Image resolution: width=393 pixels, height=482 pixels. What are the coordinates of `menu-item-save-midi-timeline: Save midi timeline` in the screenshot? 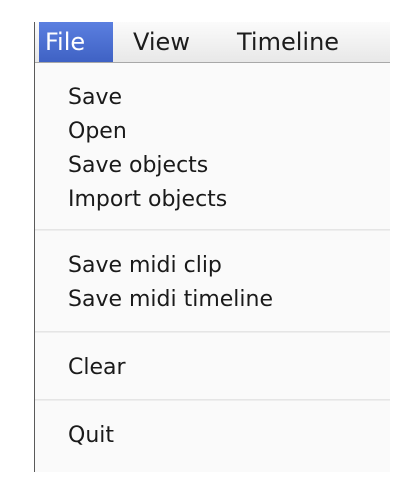 It's located at (170, 300).